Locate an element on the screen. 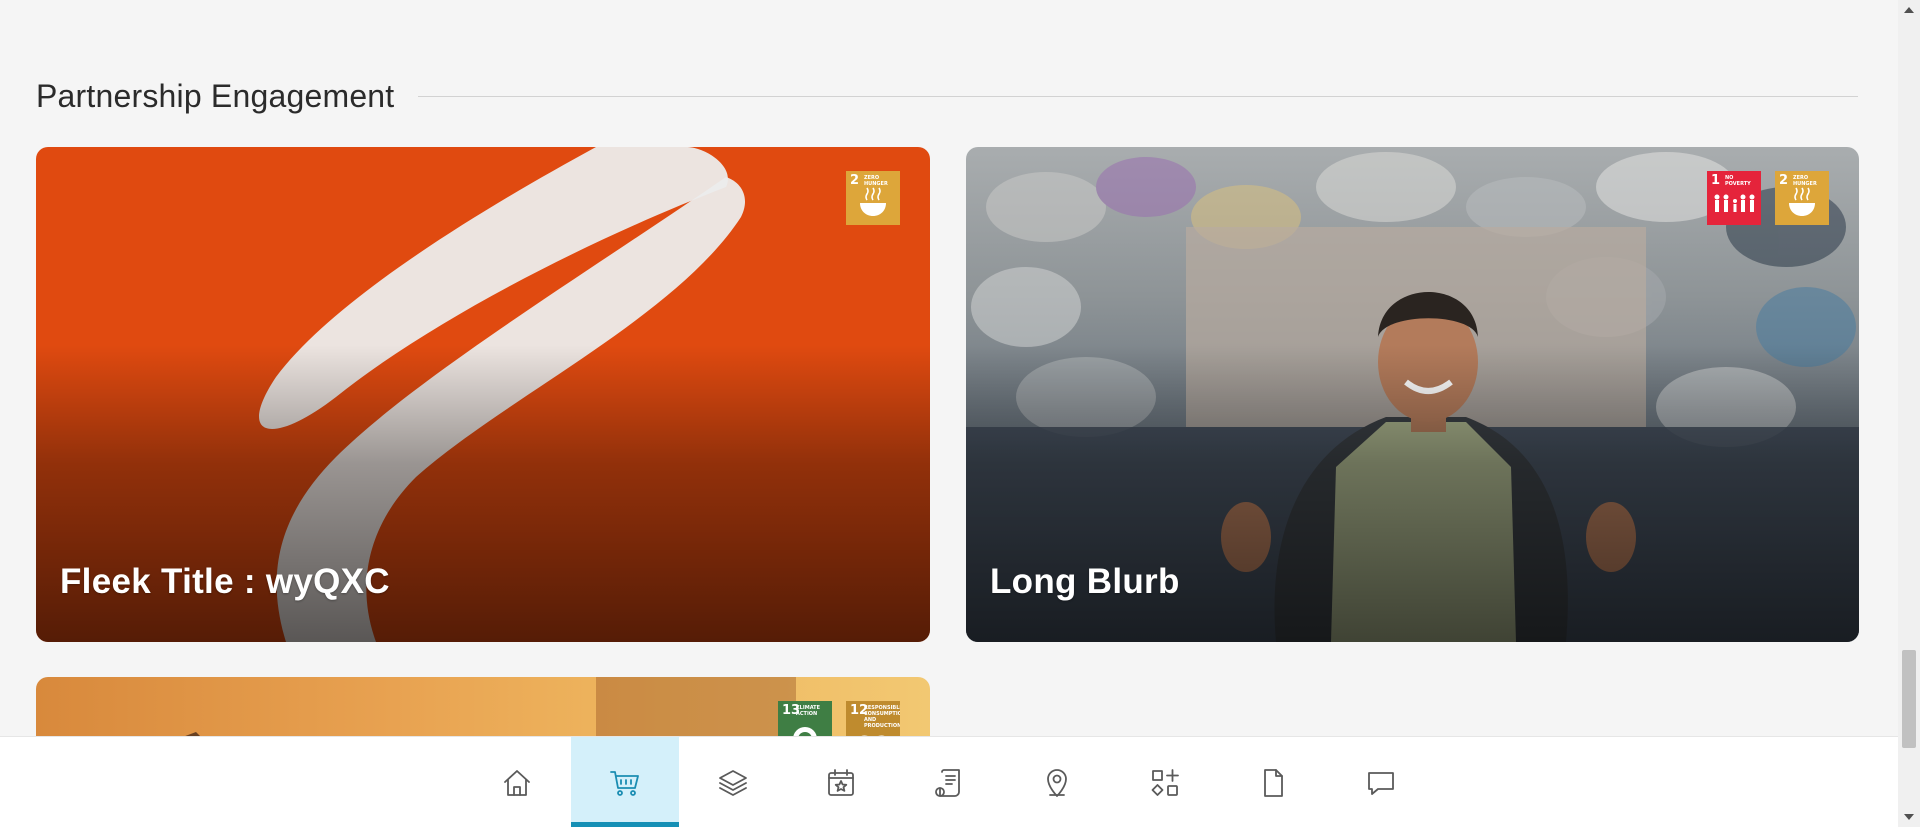 Image resolution: width=1920 pixels, height=827 pixels. nav-layers is located at coordinates (733, 782).